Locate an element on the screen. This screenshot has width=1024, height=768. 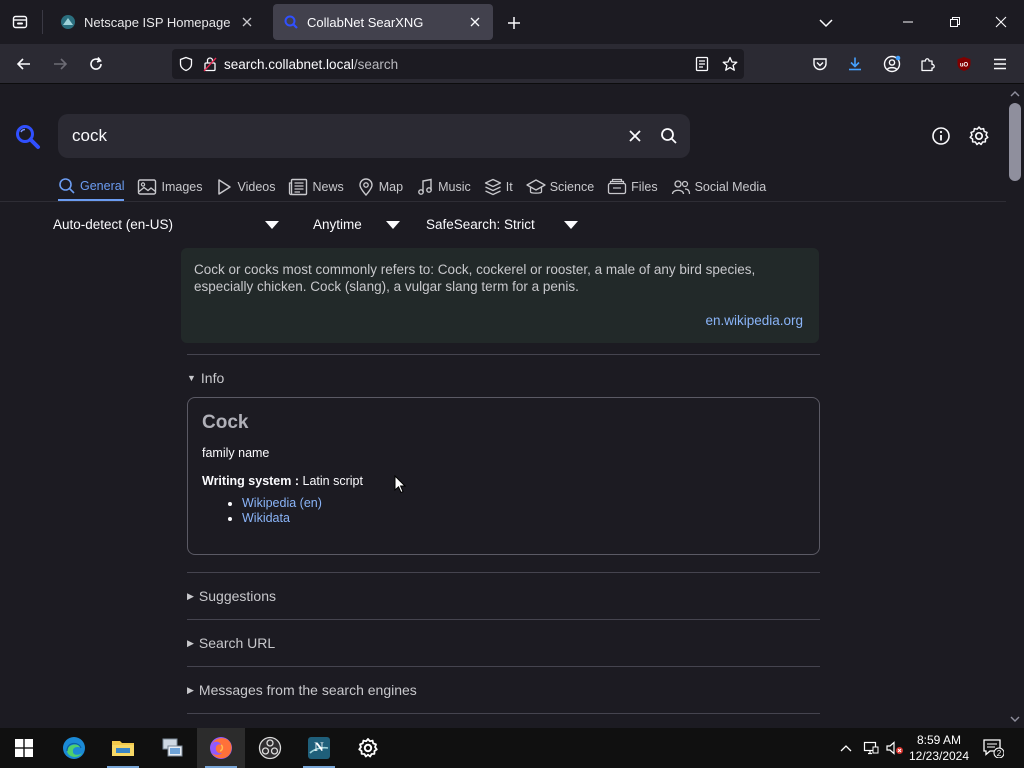
taskbar-obs is located at coordinates (270, 748).